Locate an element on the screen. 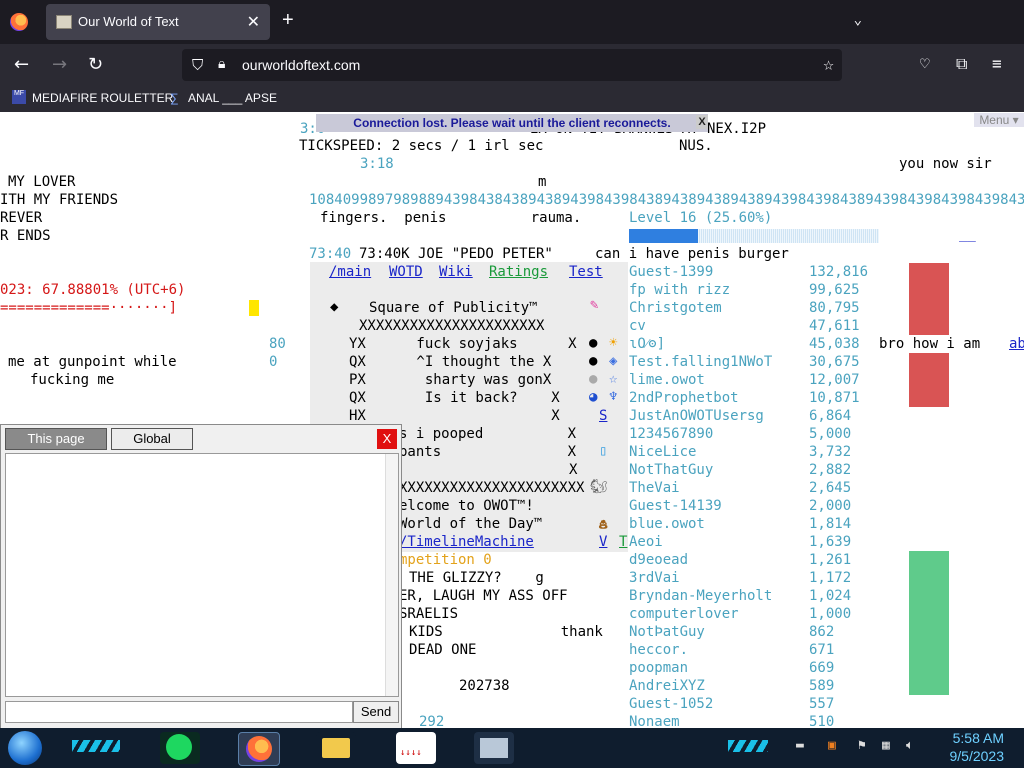  show-desktop-icon: ▬ is located at coordinates (800, 745).